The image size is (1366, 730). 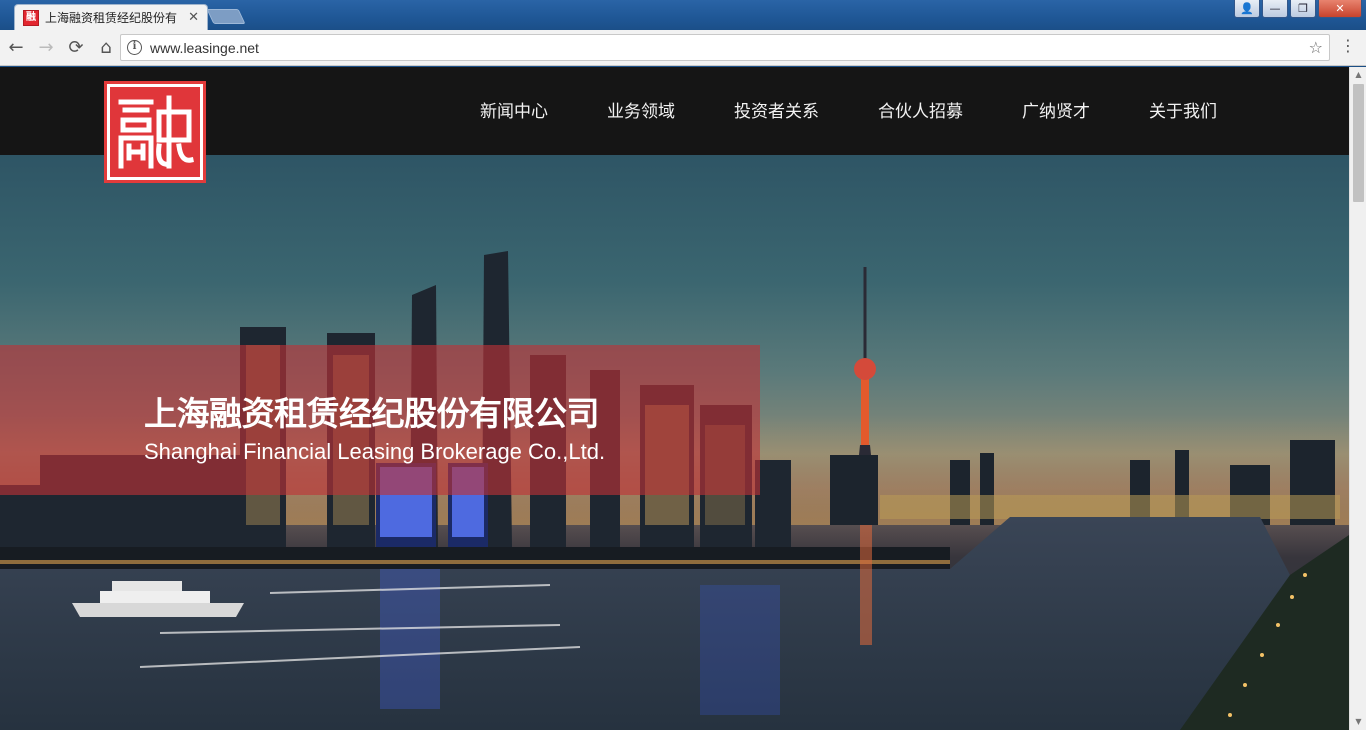 What do you see at coordinates (1358, 722) in the screenshot?
I see `scroll-down-arrow-icon: ▼` at bounding box center [1358, 722].